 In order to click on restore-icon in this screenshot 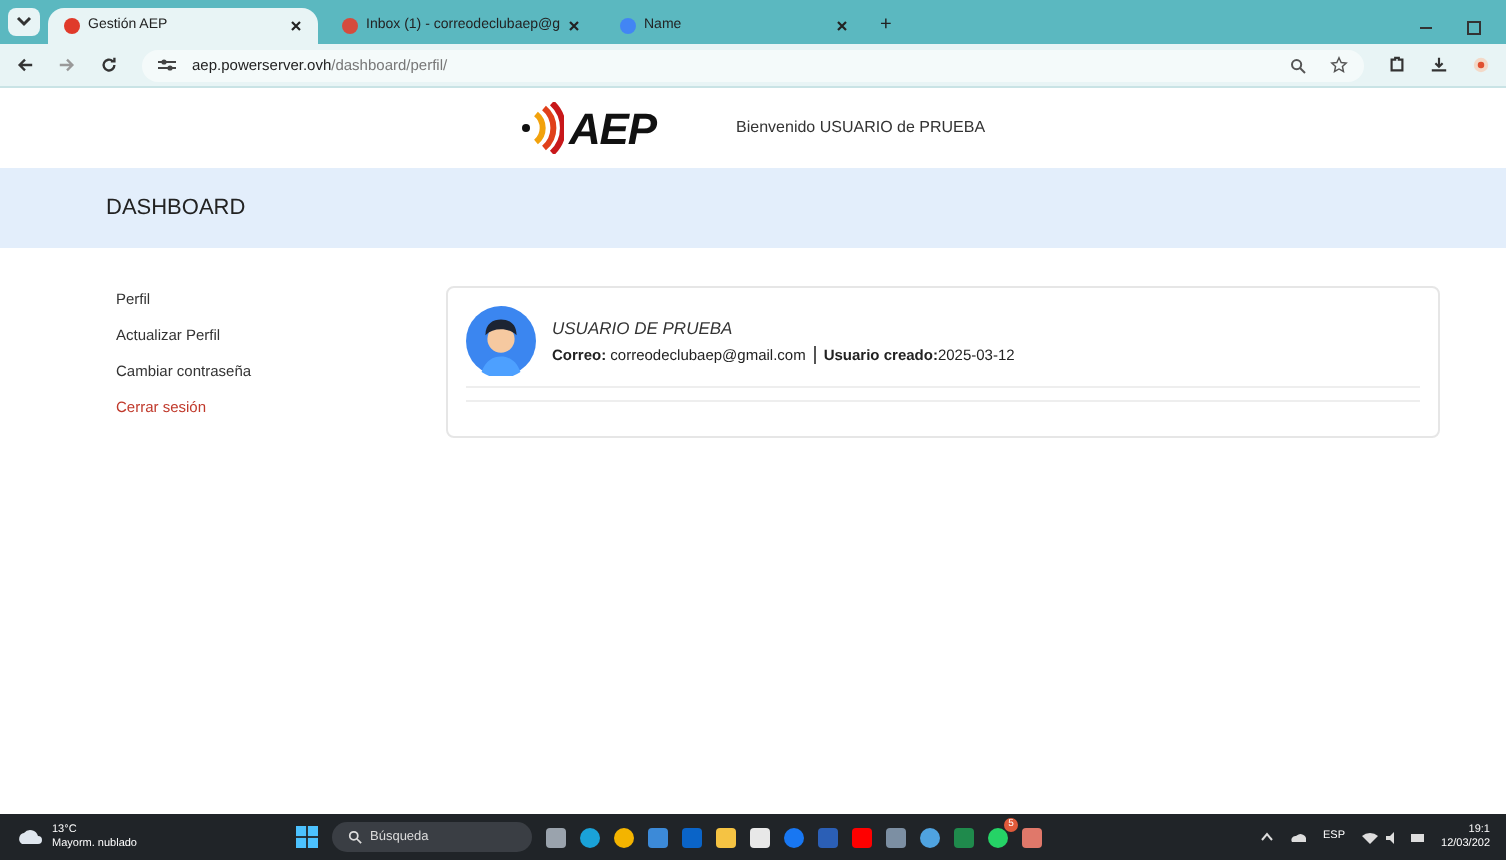, I will do `click(1474, 28)`.